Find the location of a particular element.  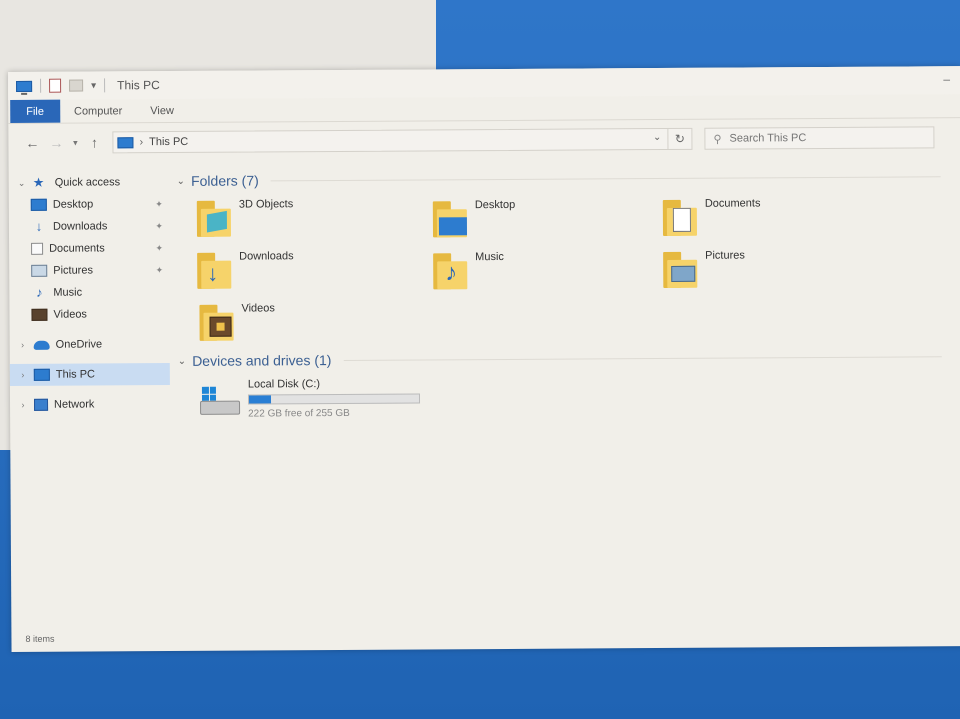

sidebar-item-network: › Network is located at coordinates (90, 404).